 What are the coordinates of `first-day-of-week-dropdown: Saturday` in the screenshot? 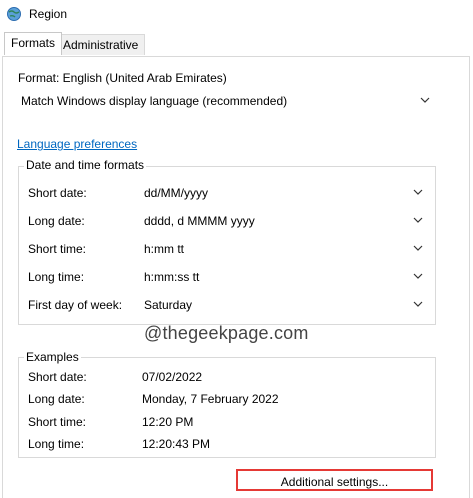 It's located at (285, 305).